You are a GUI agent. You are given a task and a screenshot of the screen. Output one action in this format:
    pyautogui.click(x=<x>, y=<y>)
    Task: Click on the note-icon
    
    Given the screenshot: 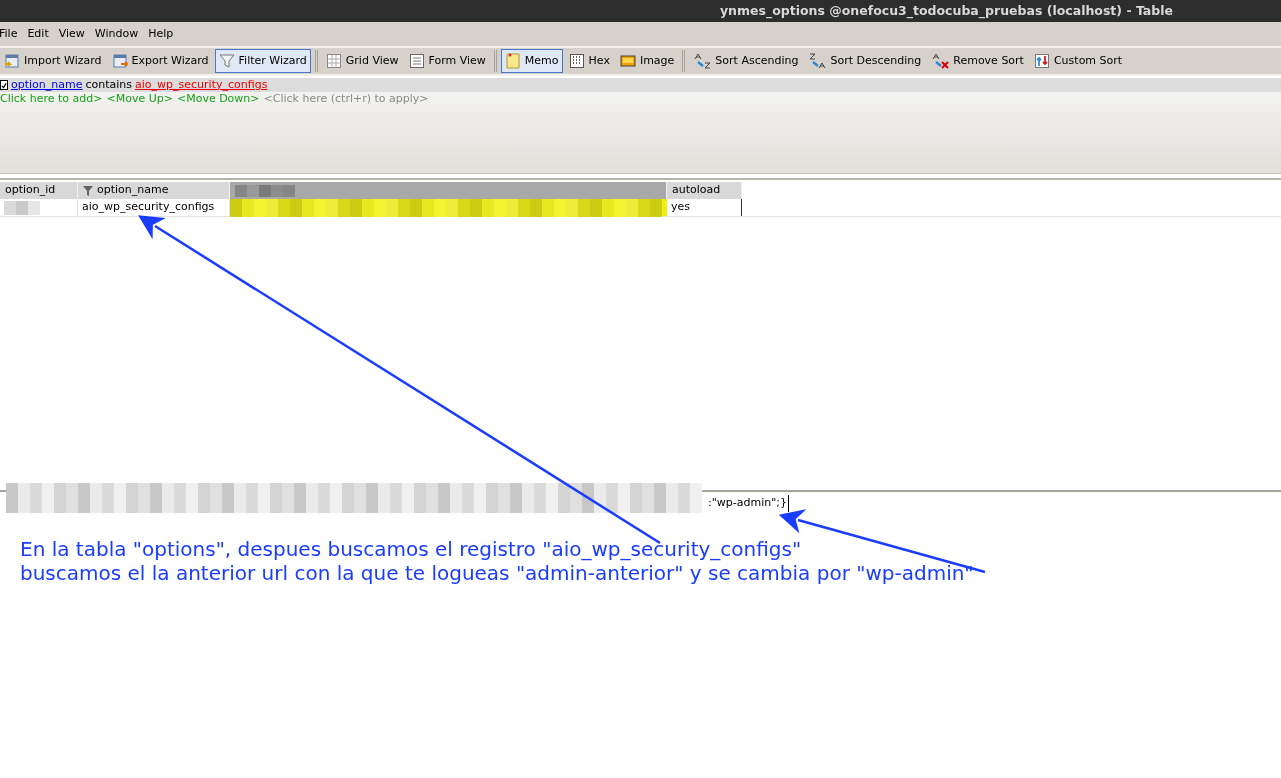 What is the action you would take?
    pyautogui.click(x=512, y=61)
    